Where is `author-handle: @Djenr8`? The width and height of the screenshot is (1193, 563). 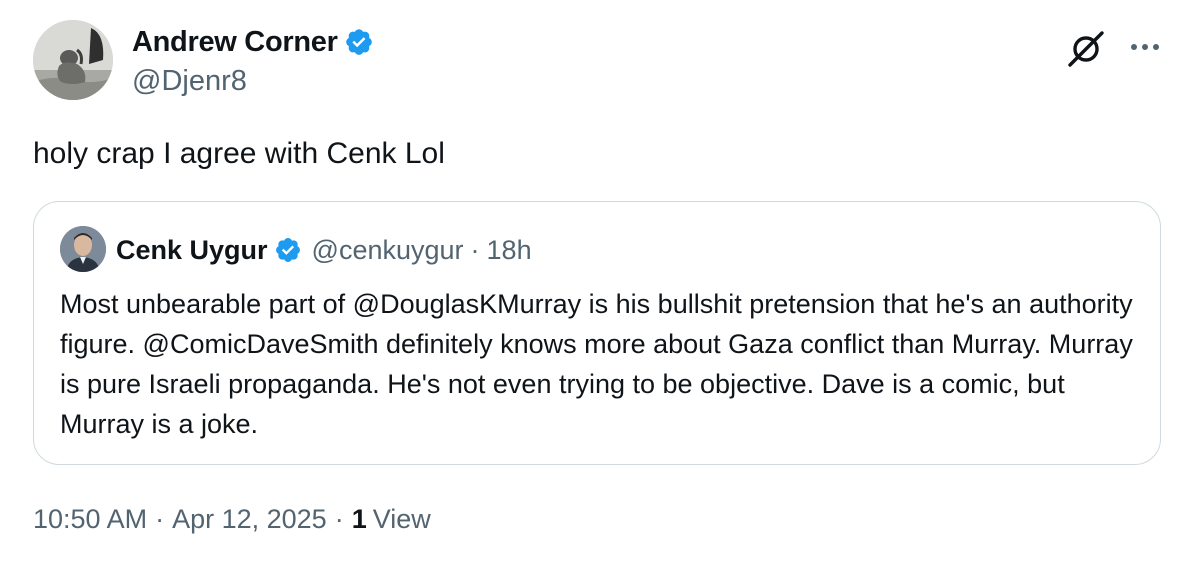 author-handle: @Djenr8 is located at coordinates (189, 81).